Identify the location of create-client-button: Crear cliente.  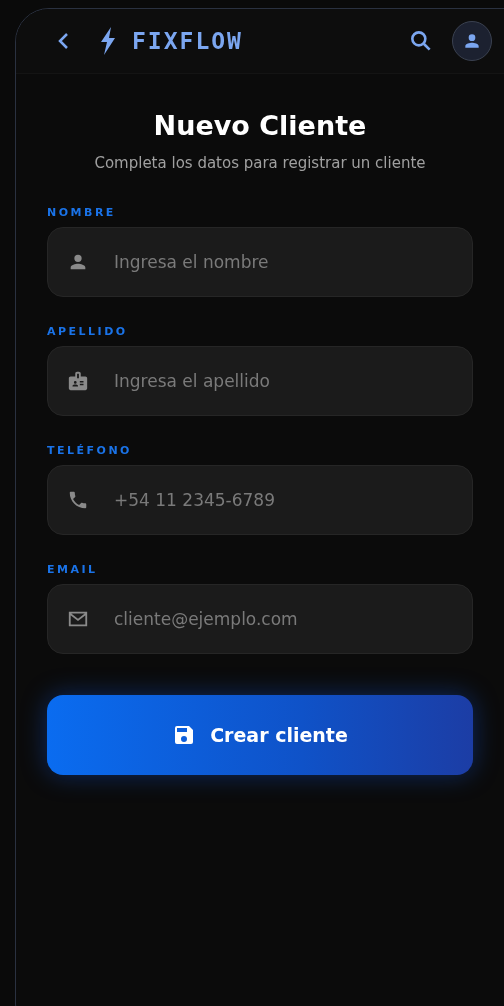
(260, 735).